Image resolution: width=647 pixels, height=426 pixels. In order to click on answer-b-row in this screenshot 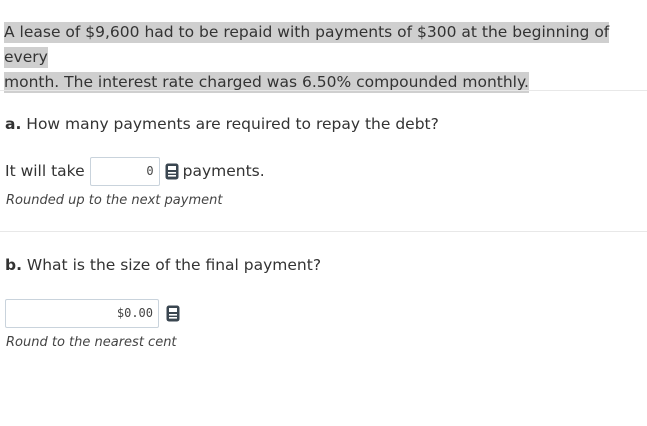, I will do `click(92, 313)`.